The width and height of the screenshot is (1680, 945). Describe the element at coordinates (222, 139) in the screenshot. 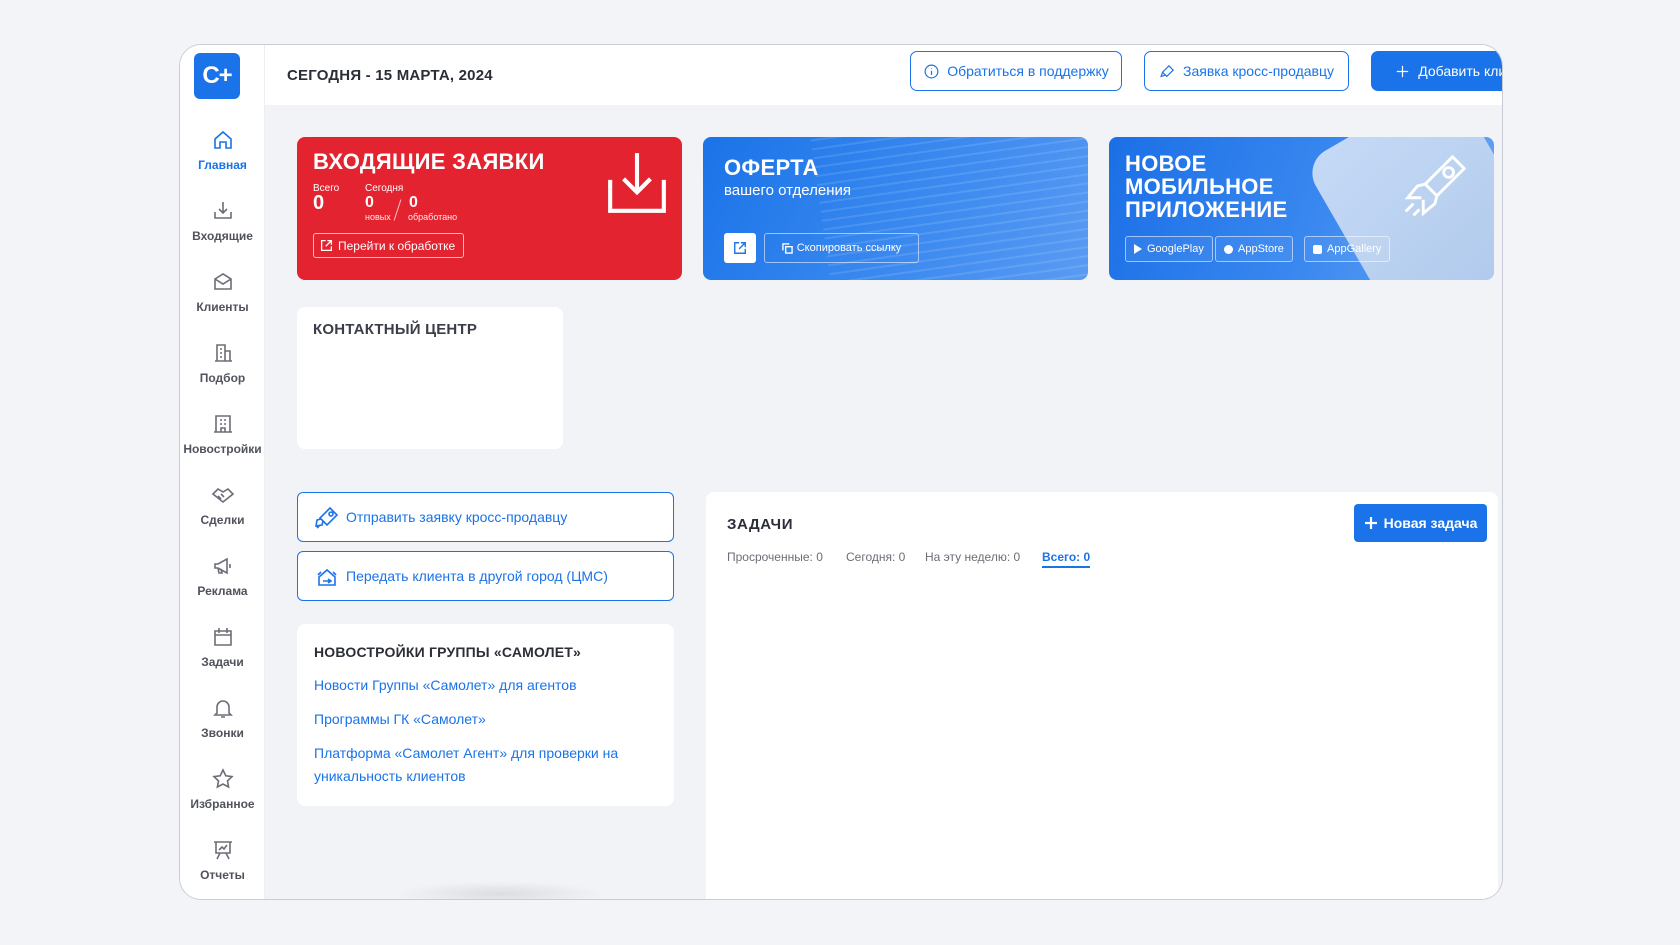

I see `home-icon` at that location.